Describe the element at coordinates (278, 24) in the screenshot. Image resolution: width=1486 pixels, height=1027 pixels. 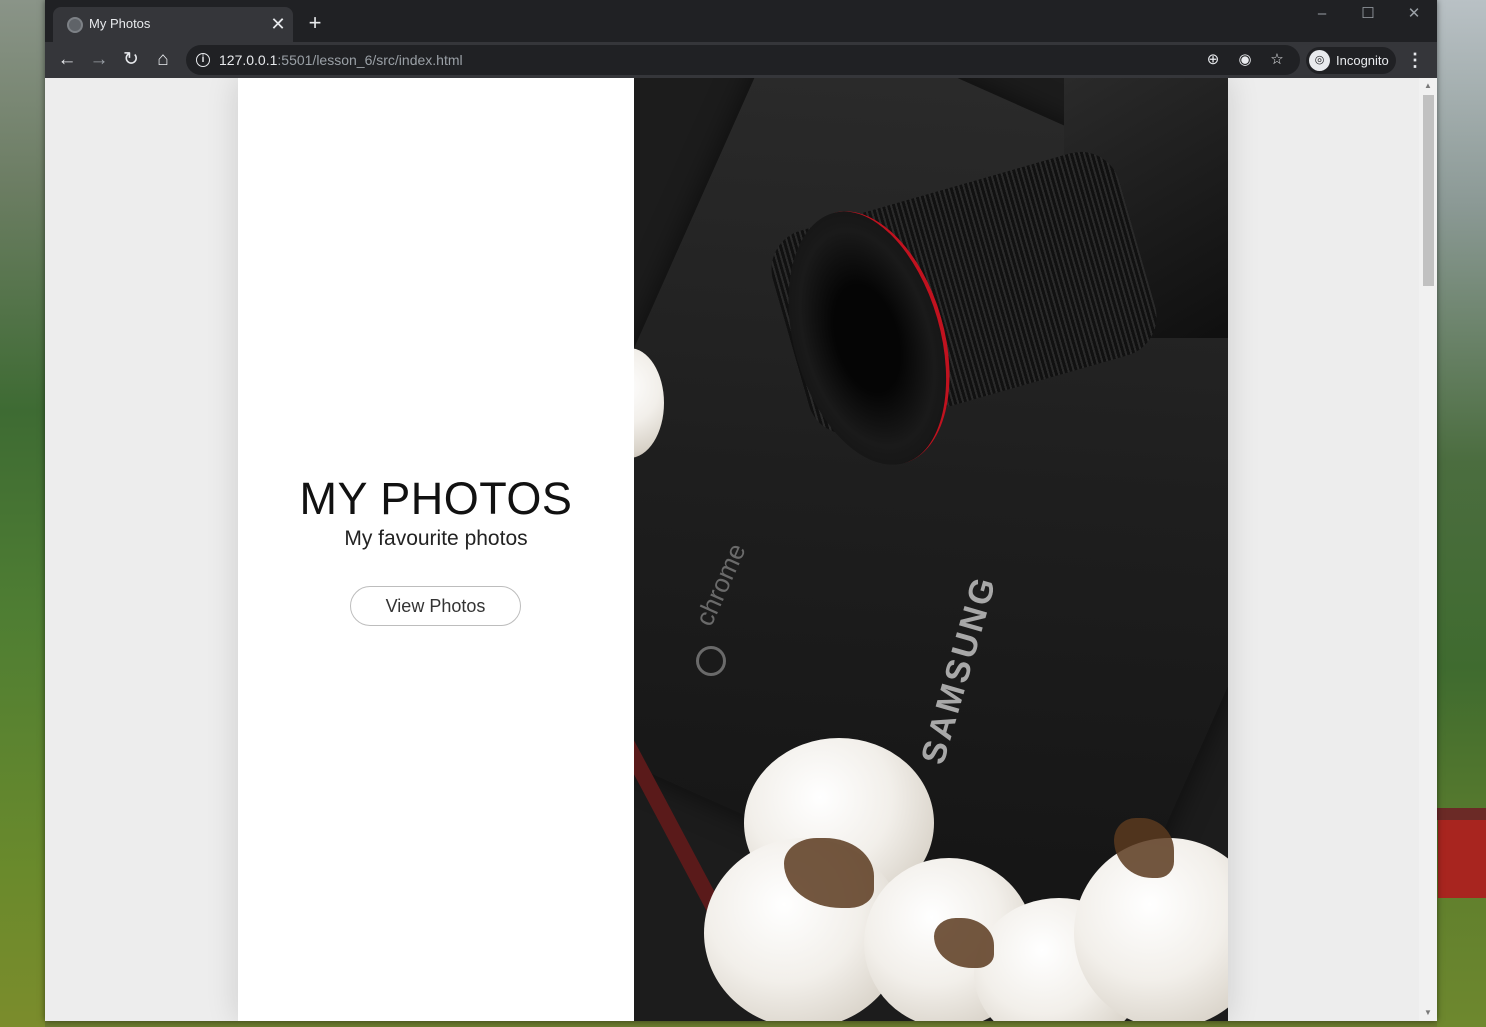
I see `tab-close-icon: ✕` at that location.